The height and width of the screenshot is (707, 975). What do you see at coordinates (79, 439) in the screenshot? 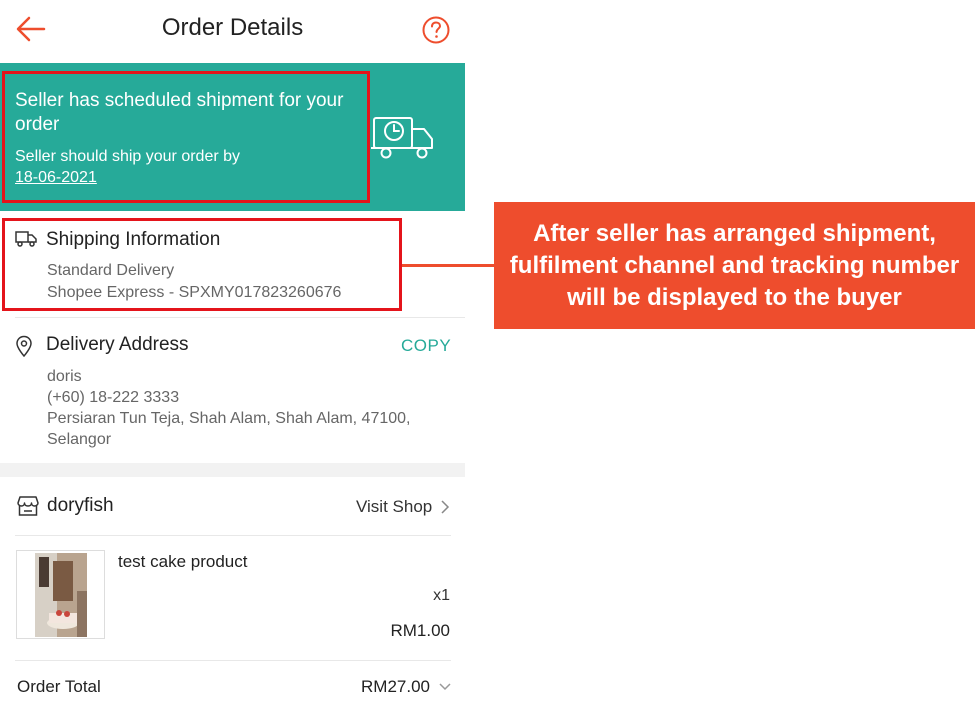
I see `address-line-2: Selangor` at bounding box center [79, 439].